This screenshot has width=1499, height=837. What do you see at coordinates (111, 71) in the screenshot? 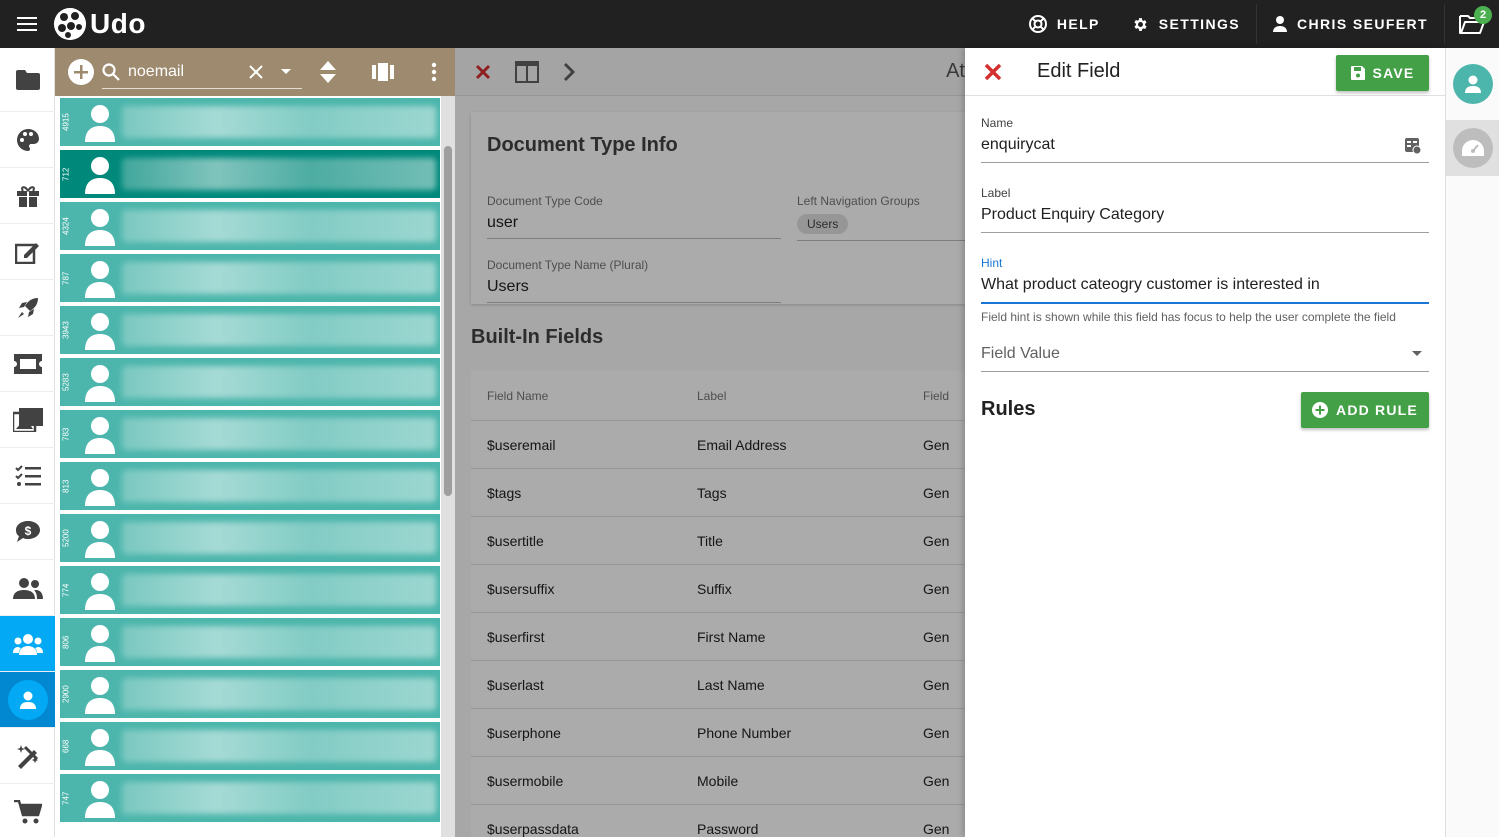
I see `search-icon` at bounding box center [111, 71].